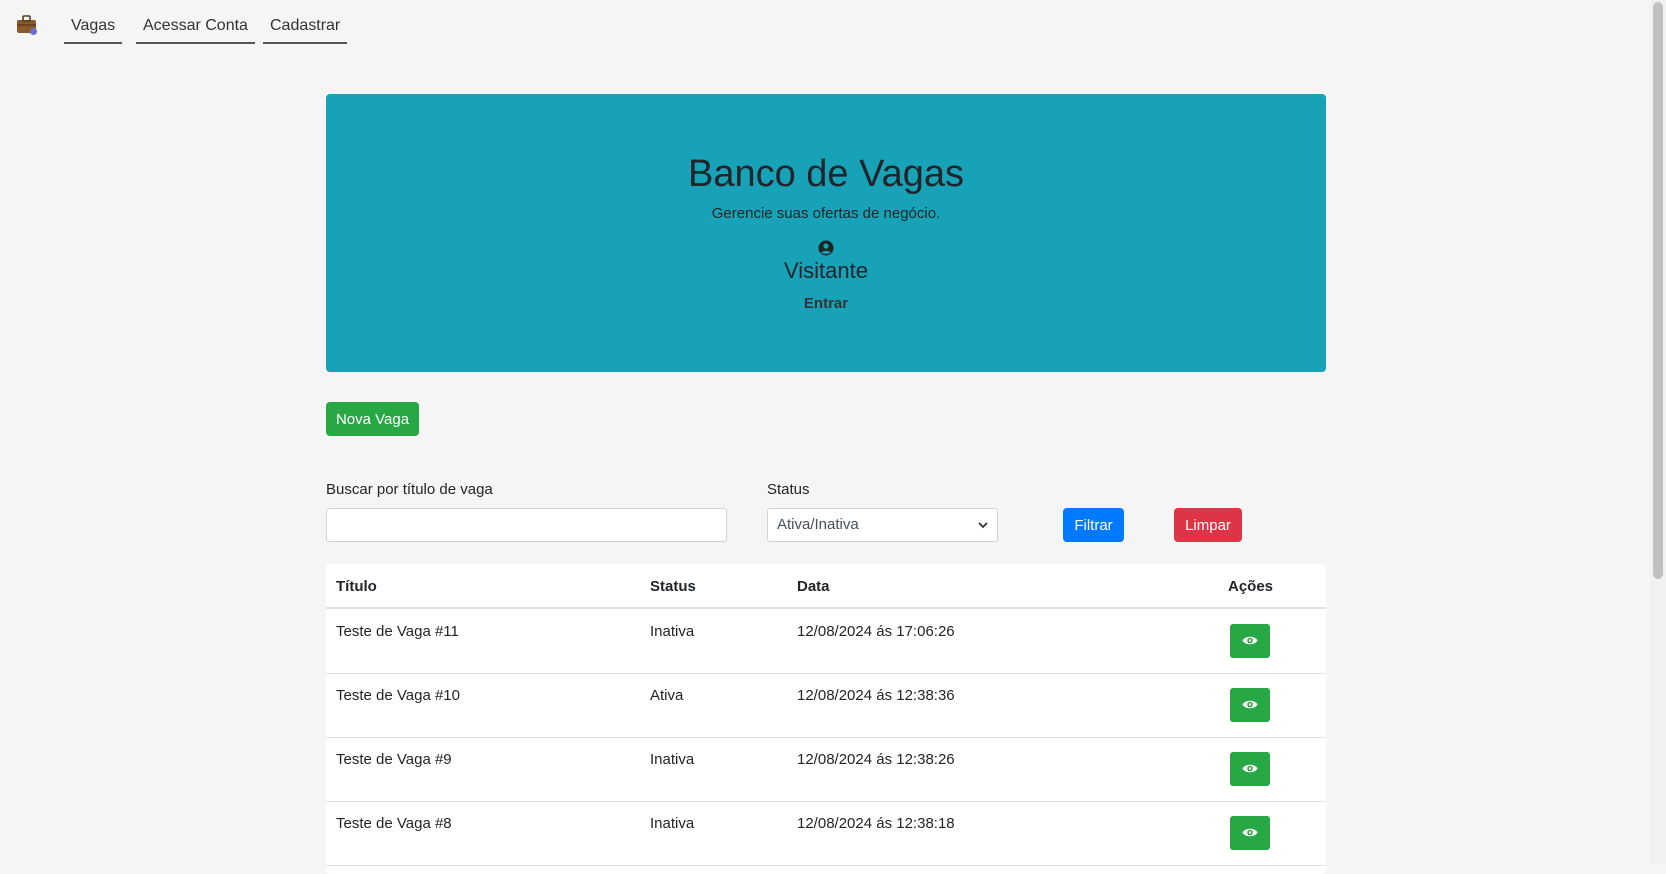 The image size is (1666, 874). What do you see at coordinates (882, 525) in the screenshot?
I see `status-select: Ativa/Inativa` at bounding box center [882, 525].